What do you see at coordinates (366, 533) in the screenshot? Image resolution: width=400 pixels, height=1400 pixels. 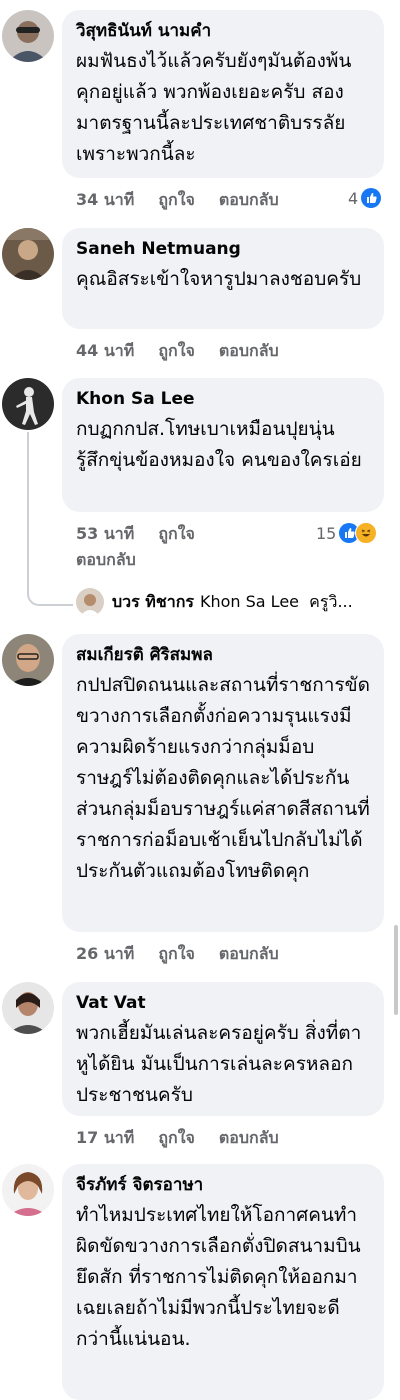 I see `laugh-icon` at bounding box center [366, 533].